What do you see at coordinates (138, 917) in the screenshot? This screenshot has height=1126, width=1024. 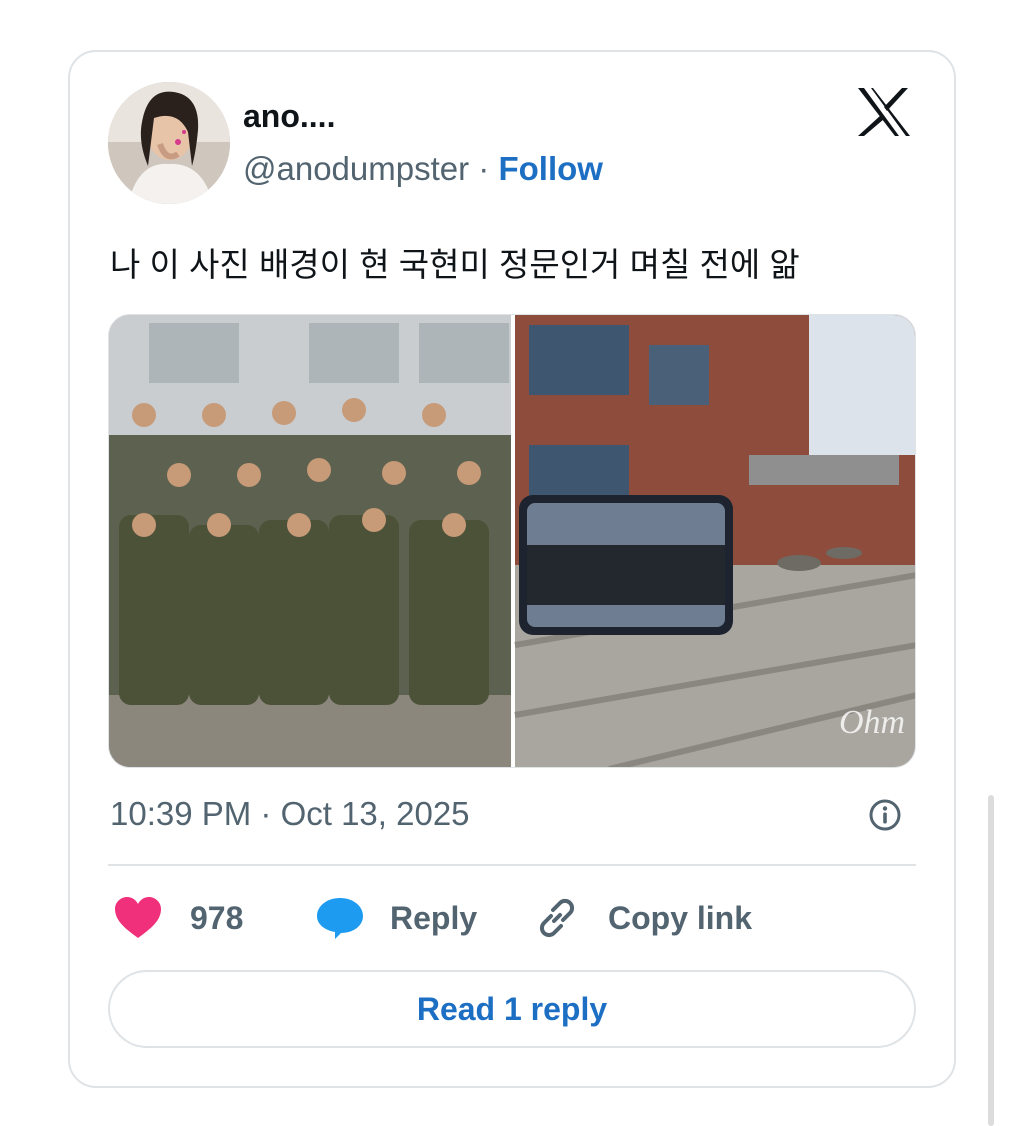 I see `heart-icon` at bounding box center [138, 917].